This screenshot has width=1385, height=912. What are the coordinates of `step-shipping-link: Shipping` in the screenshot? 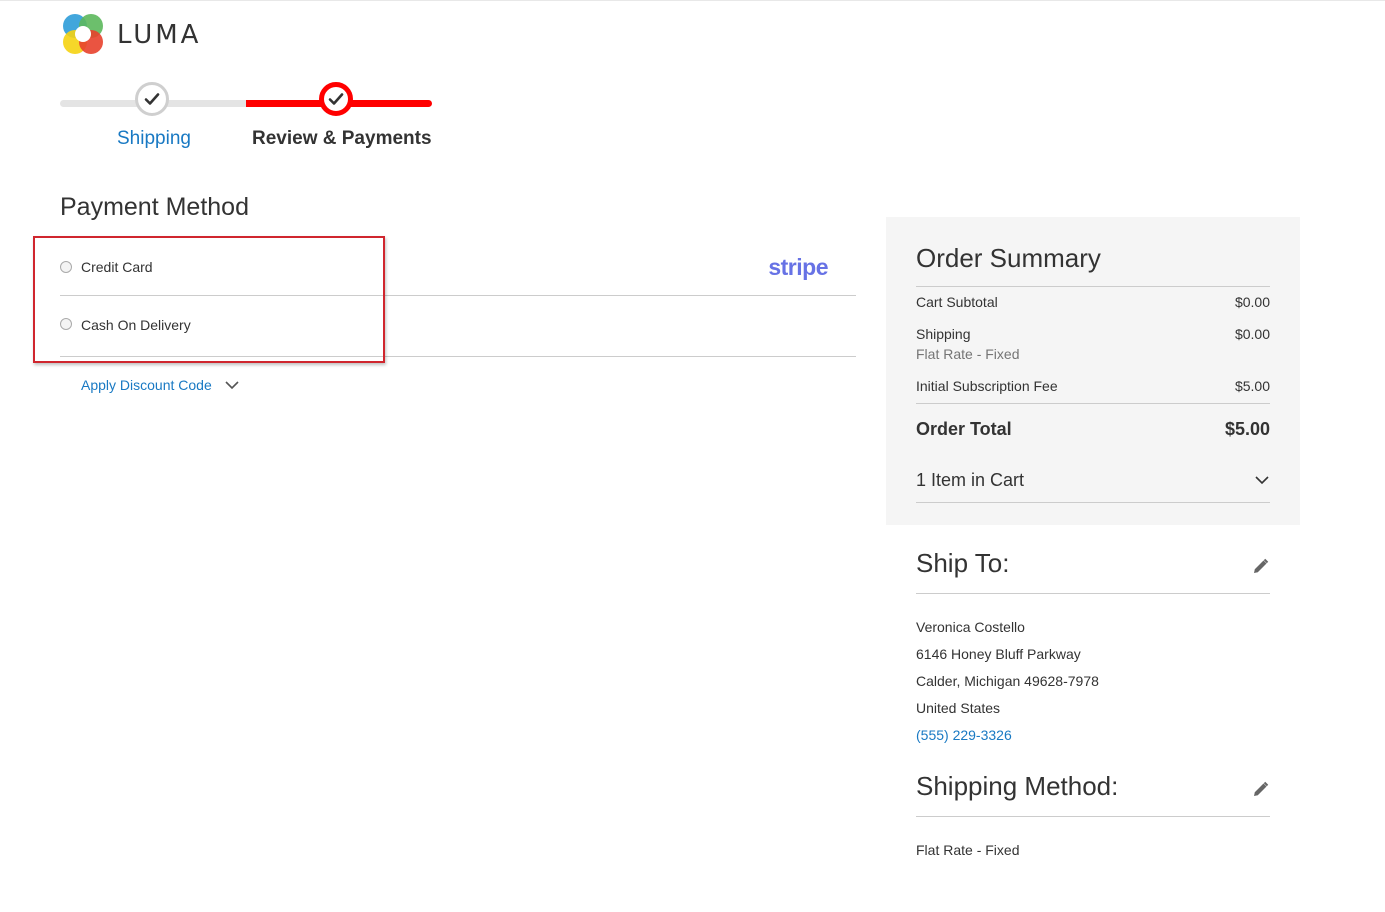 It's located at (154, 139).